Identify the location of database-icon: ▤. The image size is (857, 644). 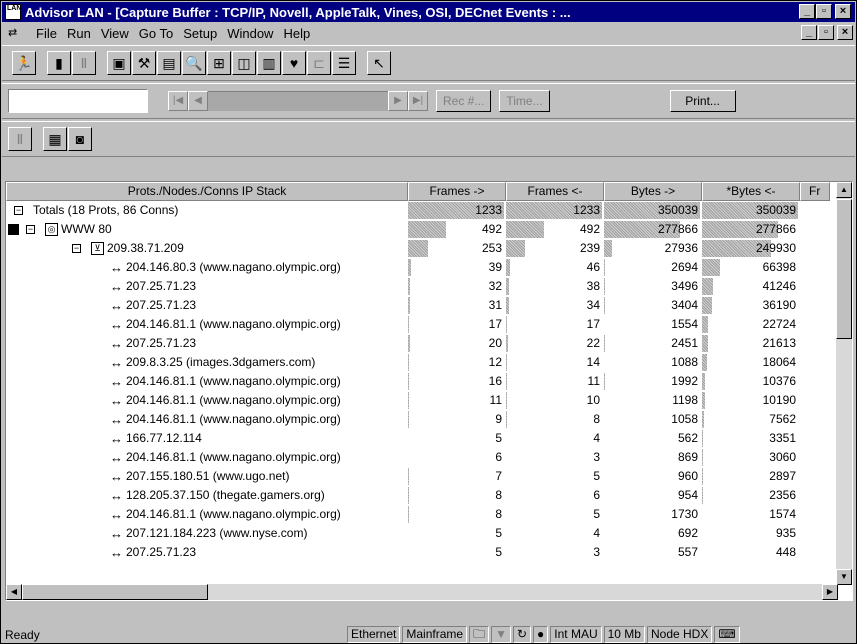
(169, 63).